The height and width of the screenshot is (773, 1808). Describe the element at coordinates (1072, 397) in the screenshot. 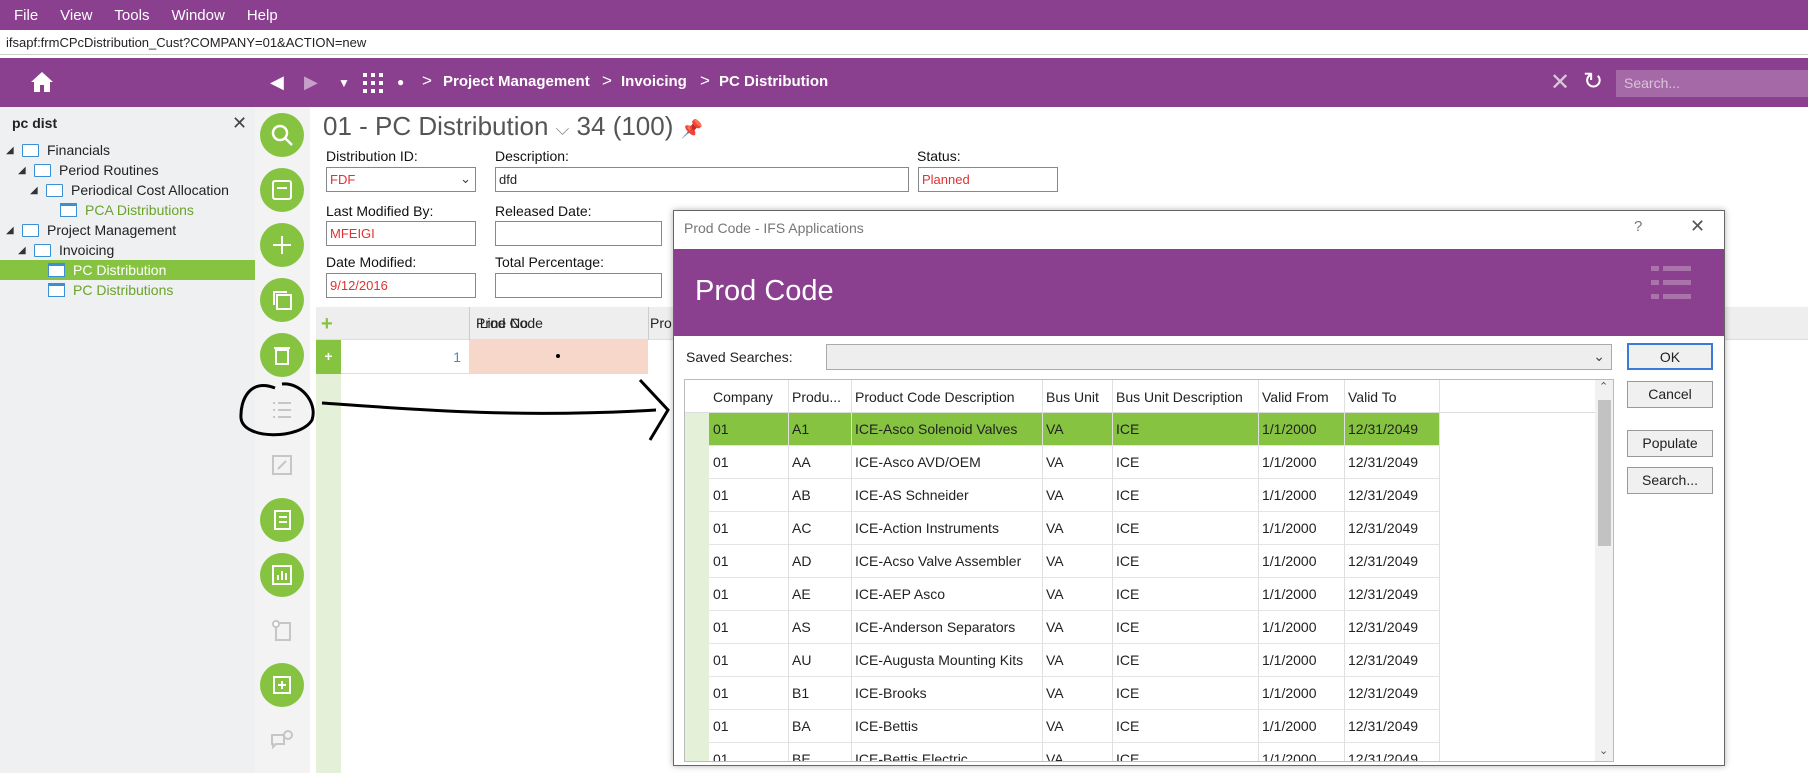

I see `column-bus-unit: Bus Unit` at that location.